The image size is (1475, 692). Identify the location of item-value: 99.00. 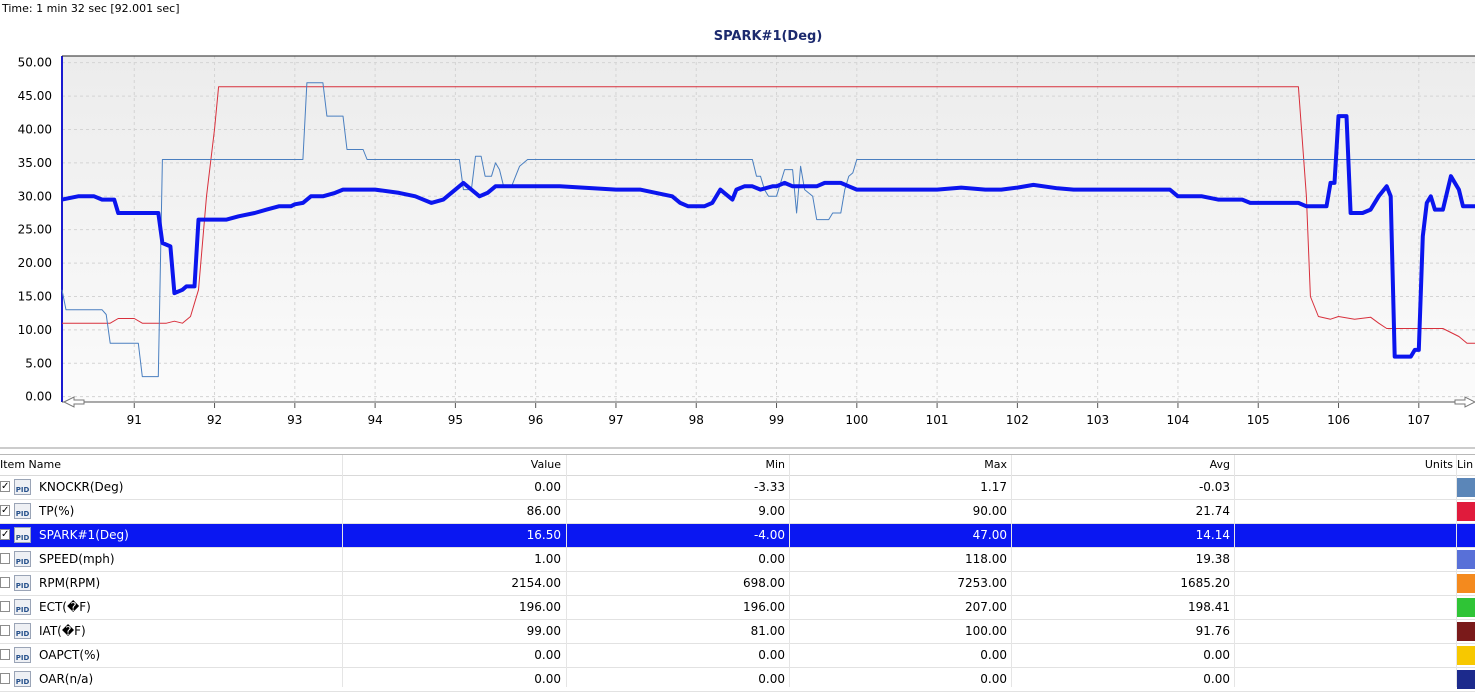
(543, 631).